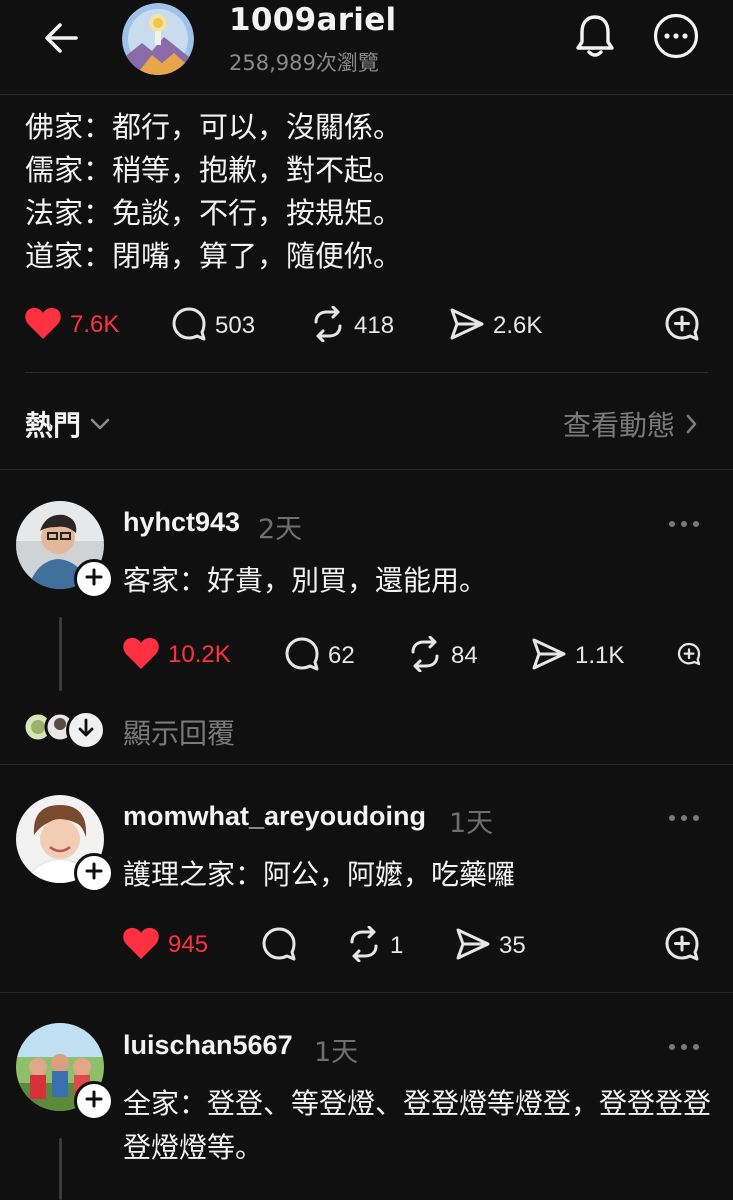 The image size is (733, 1200). I want to click on author-username: 1009ariel, so click(312, 20).